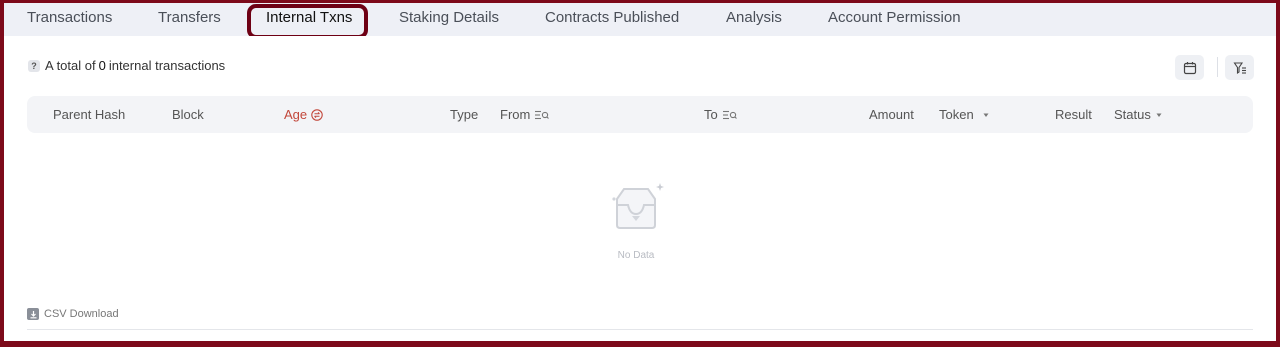  I want to click on toolbar-divider, so click(1217, 67).